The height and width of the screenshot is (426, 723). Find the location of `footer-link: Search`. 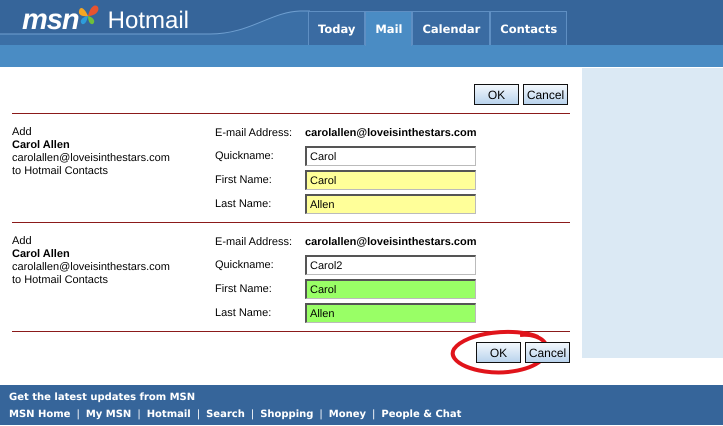

footer-link: Search is located at coordinates (225, 414).